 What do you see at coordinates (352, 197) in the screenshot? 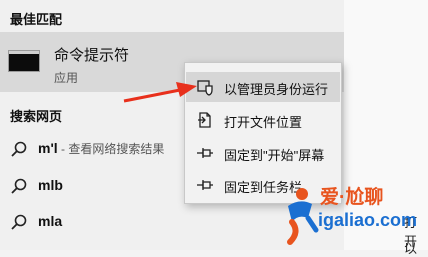
I see `watermark-title: 爱·尬聊` at bounding box center [352, 197].